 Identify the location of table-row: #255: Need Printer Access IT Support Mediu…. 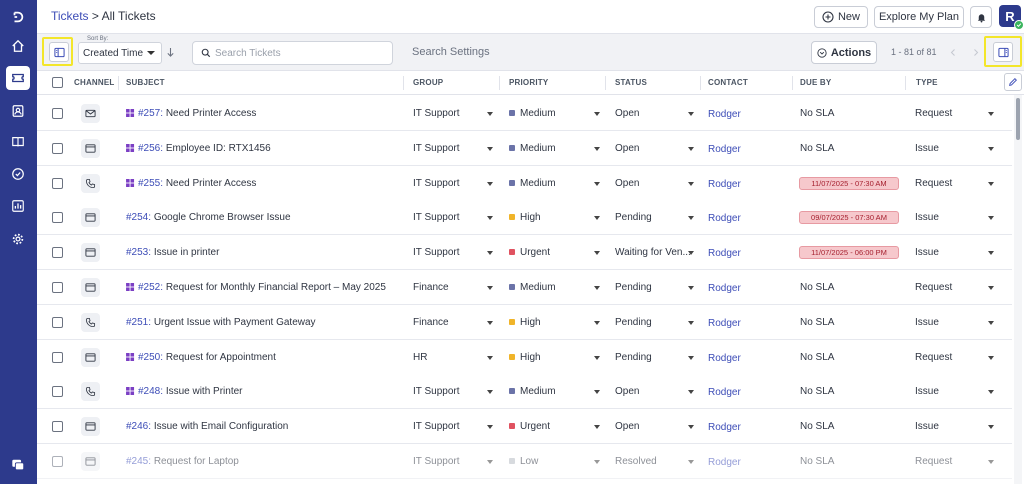
(524, 183).